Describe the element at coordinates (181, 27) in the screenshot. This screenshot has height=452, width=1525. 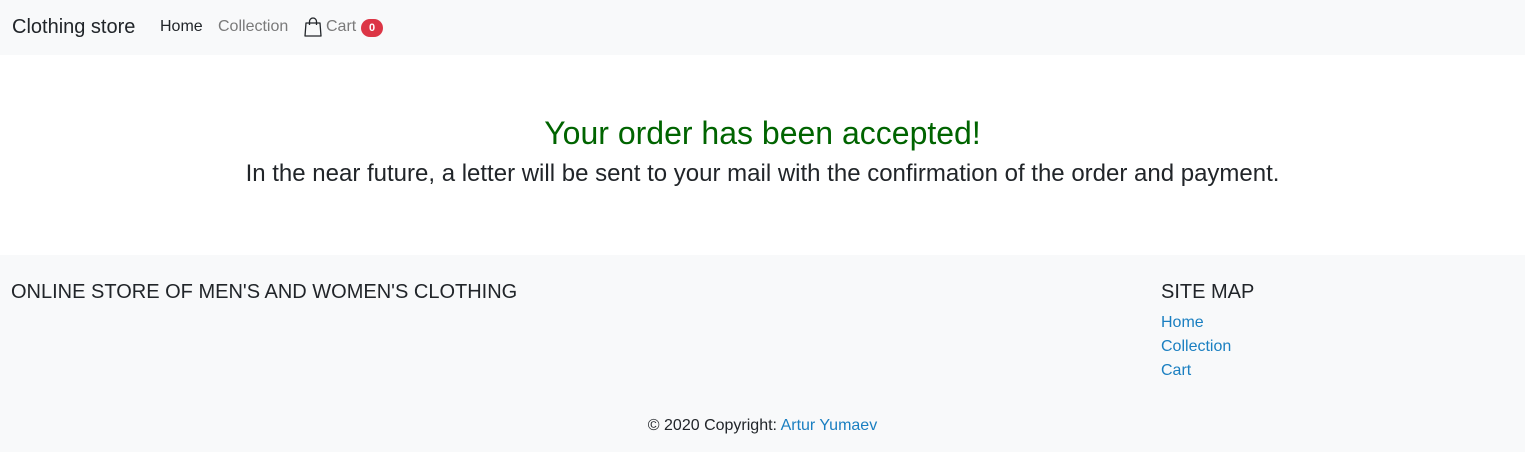
I see `nav-home-link: Home` at that location.